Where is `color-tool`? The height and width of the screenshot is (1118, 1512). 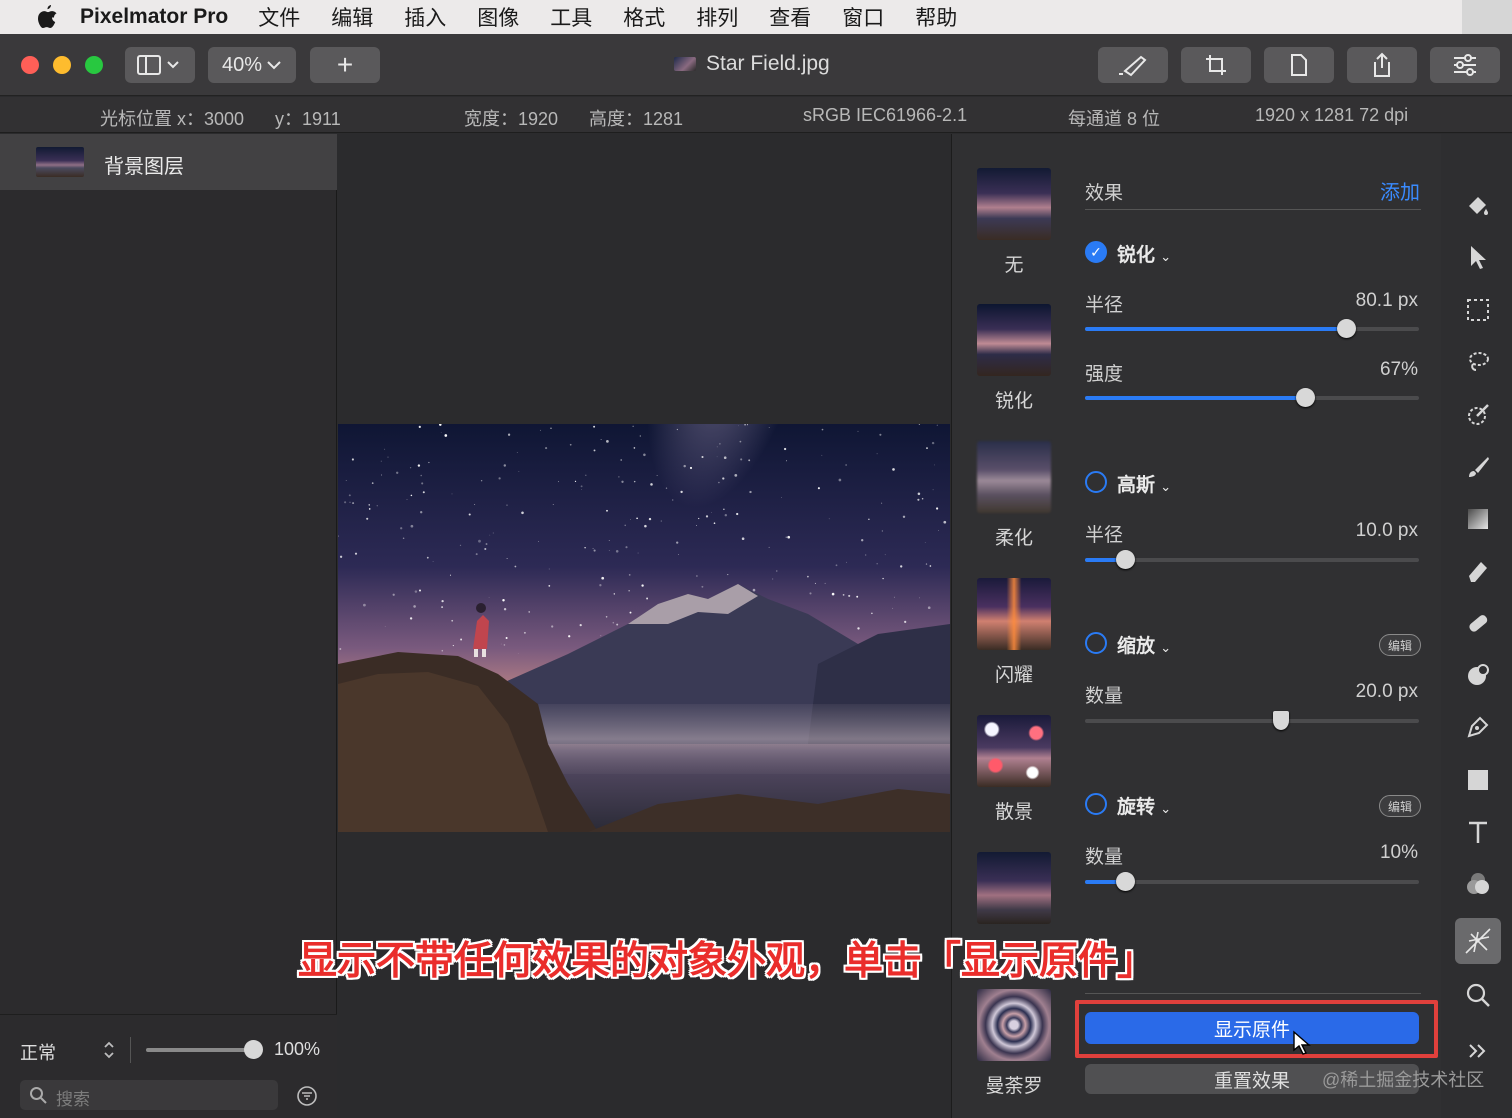 color-tool is located at coordinates (1478, 884).